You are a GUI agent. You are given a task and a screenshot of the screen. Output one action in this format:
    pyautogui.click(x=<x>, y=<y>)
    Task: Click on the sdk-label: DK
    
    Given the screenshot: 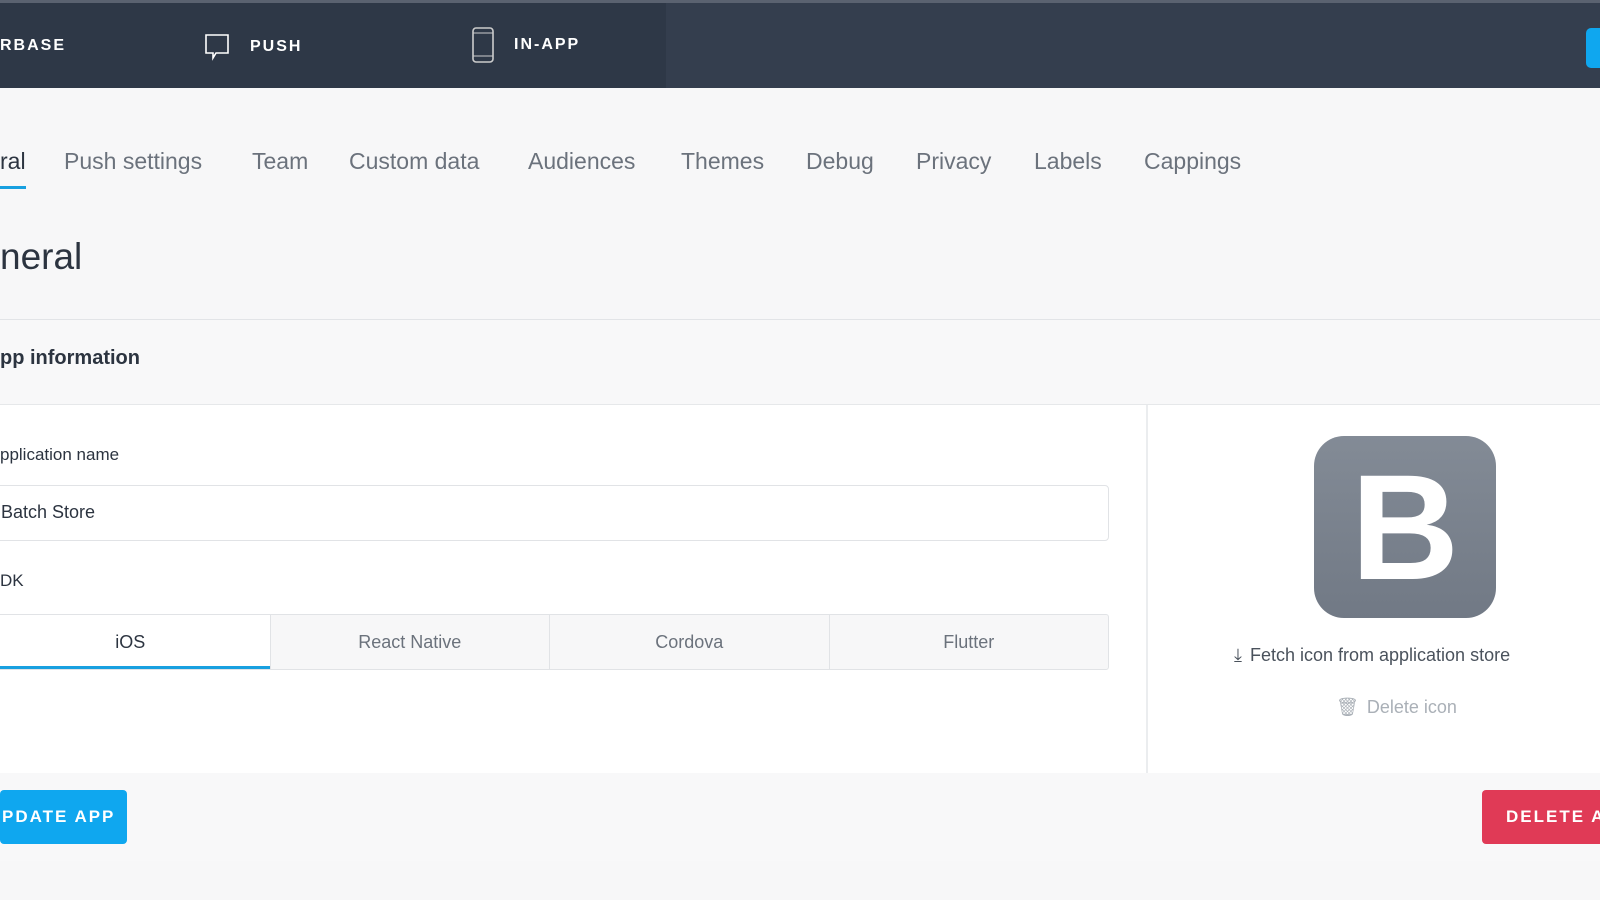 What is the action you would take?
    pyautogui.click(x=12, y=580)
    